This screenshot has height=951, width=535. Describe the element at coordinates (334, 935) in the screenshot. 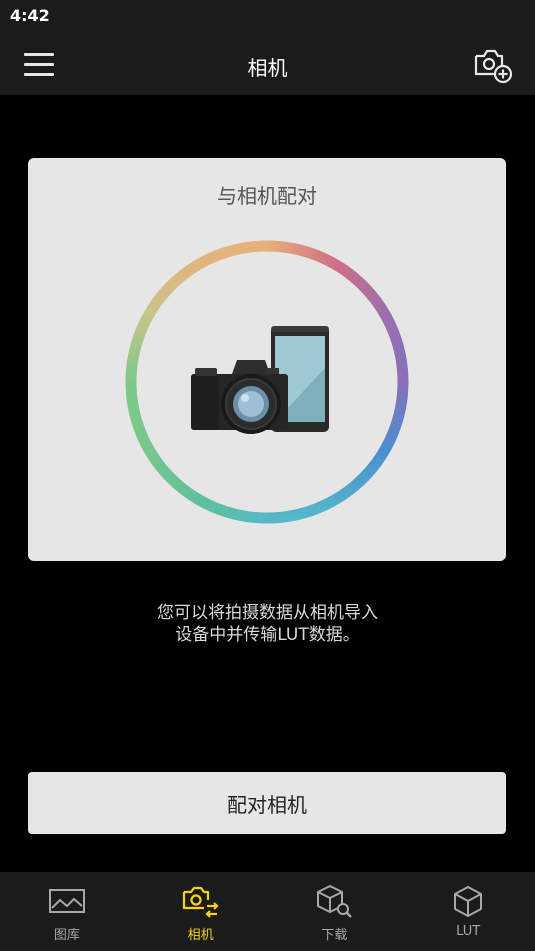

I see `nav-label-download: 下载` at that location.